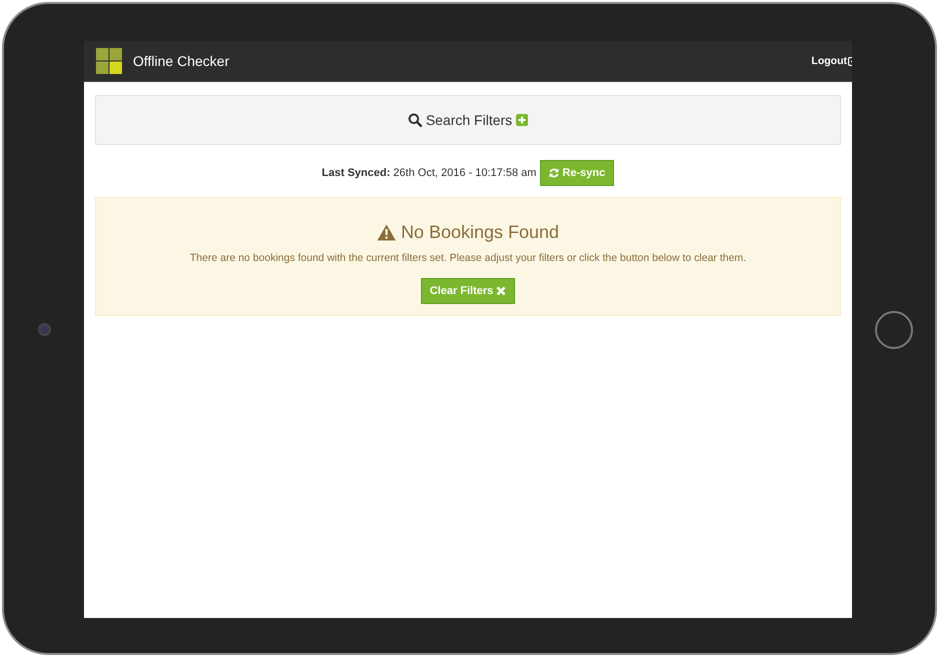 The height and width of the screenshot is (657, 939). I want to click on filter-panel: Search Filters, so click(468, 120).